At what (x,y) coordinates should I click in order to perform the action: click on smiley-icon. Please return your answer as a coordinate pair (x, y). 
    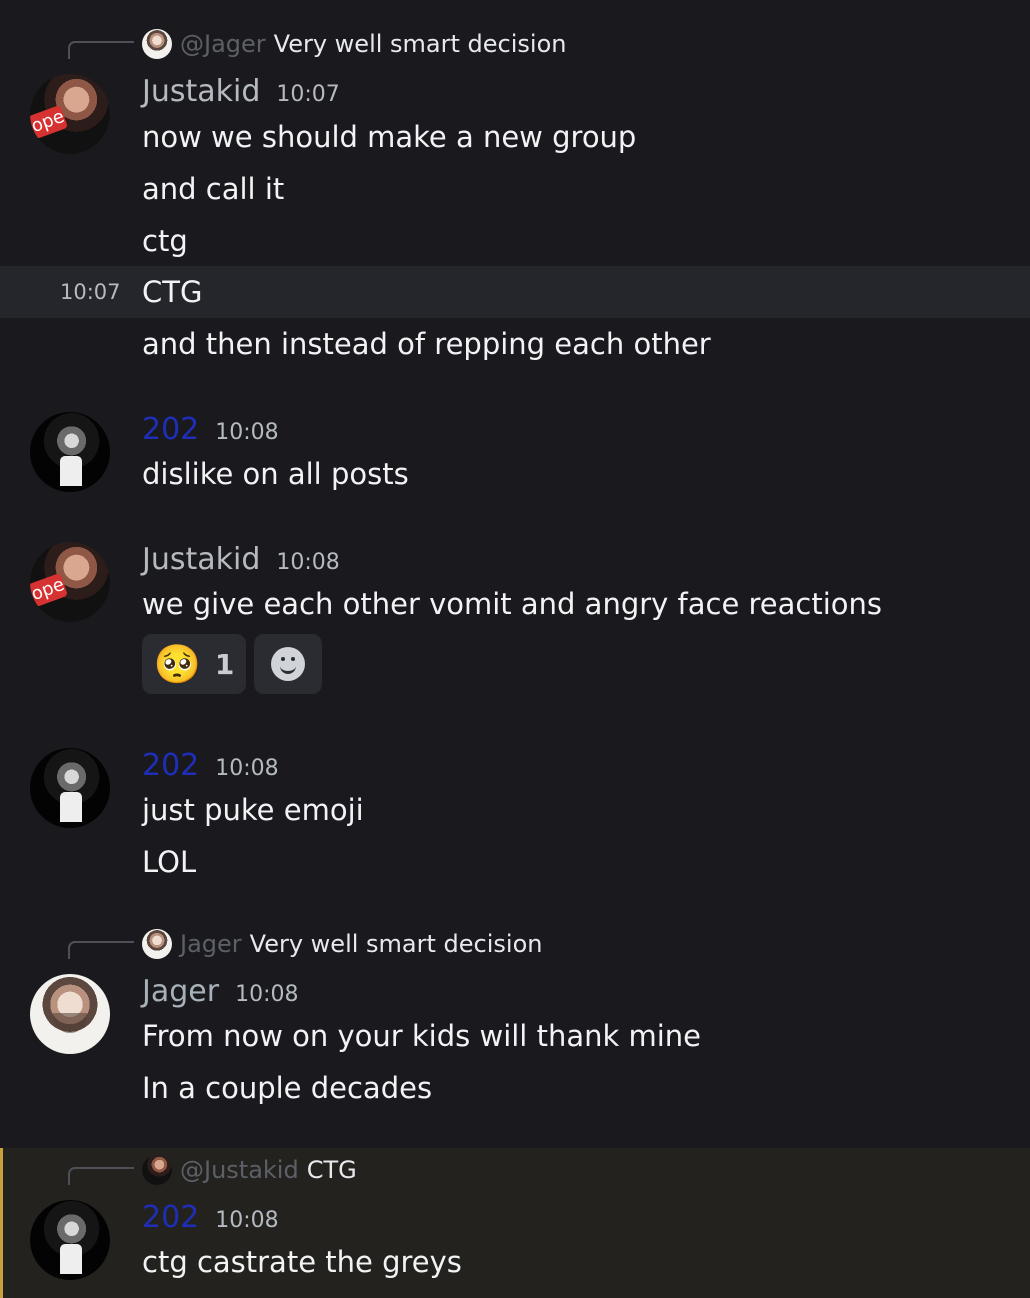
    Looking at the image, I should click on (288, 664).